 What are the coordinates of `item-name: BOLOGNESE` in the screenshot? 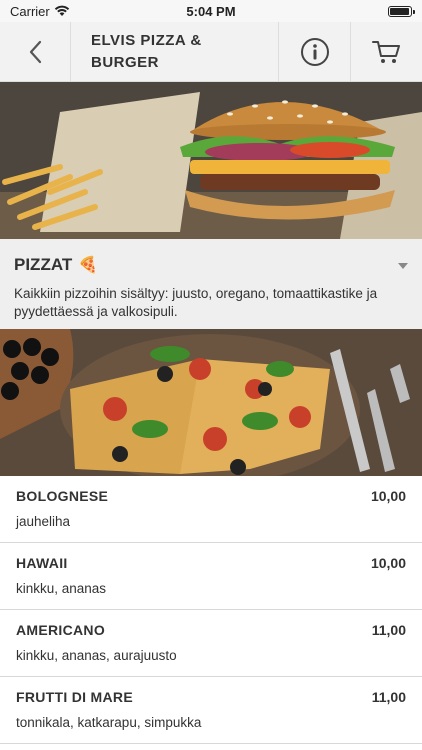 It's located at (62, 496).